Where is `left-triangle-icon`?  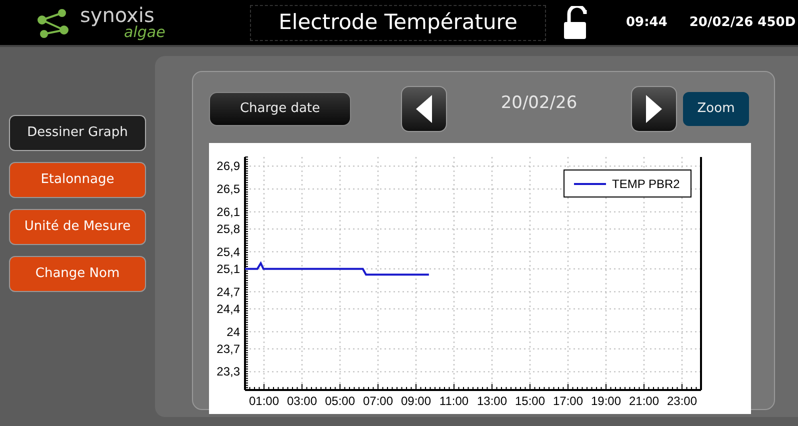
left-triangle-icon is located at coordinates (424, 109).